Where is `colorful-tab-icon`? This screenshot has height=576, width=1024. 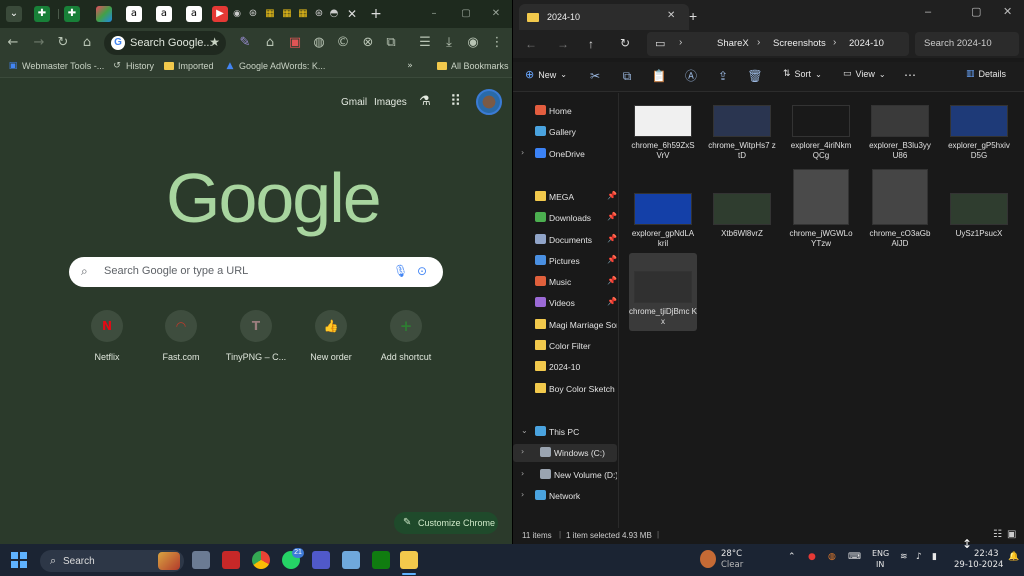 colorful-tab-icon is located at coordinates (104, 14).